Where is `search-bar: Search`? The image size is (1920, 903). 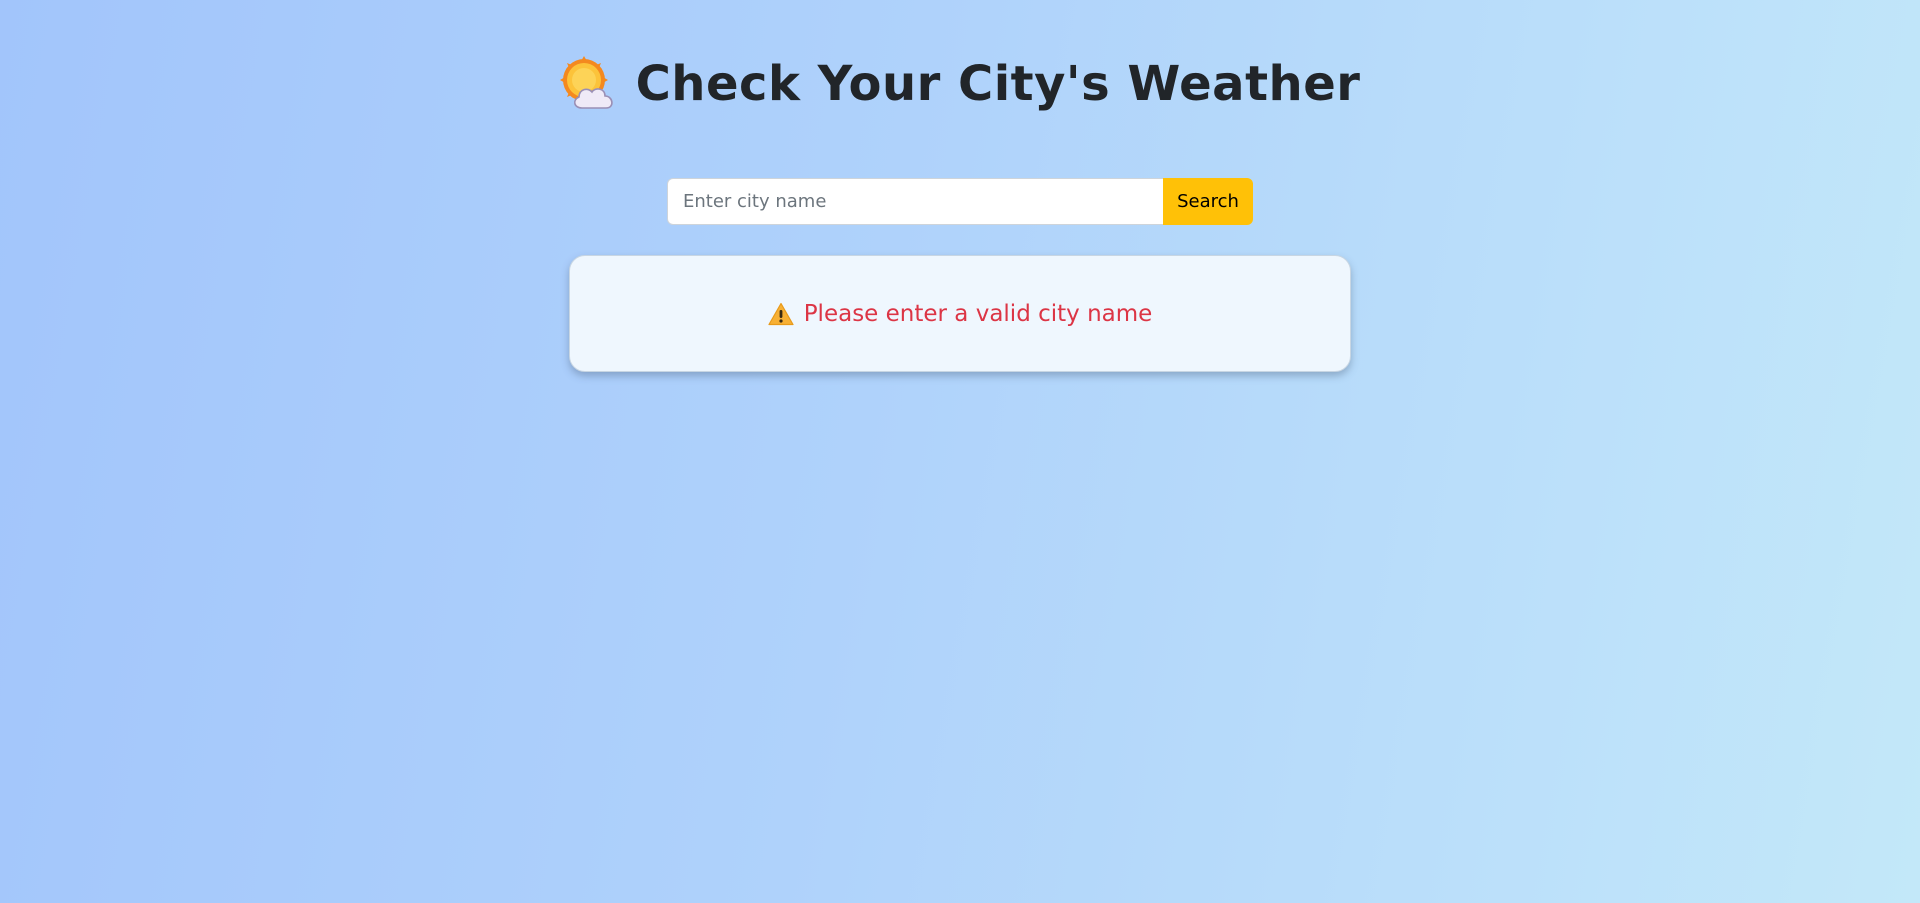
search-bar: Search is located at coordinates (960, 201).